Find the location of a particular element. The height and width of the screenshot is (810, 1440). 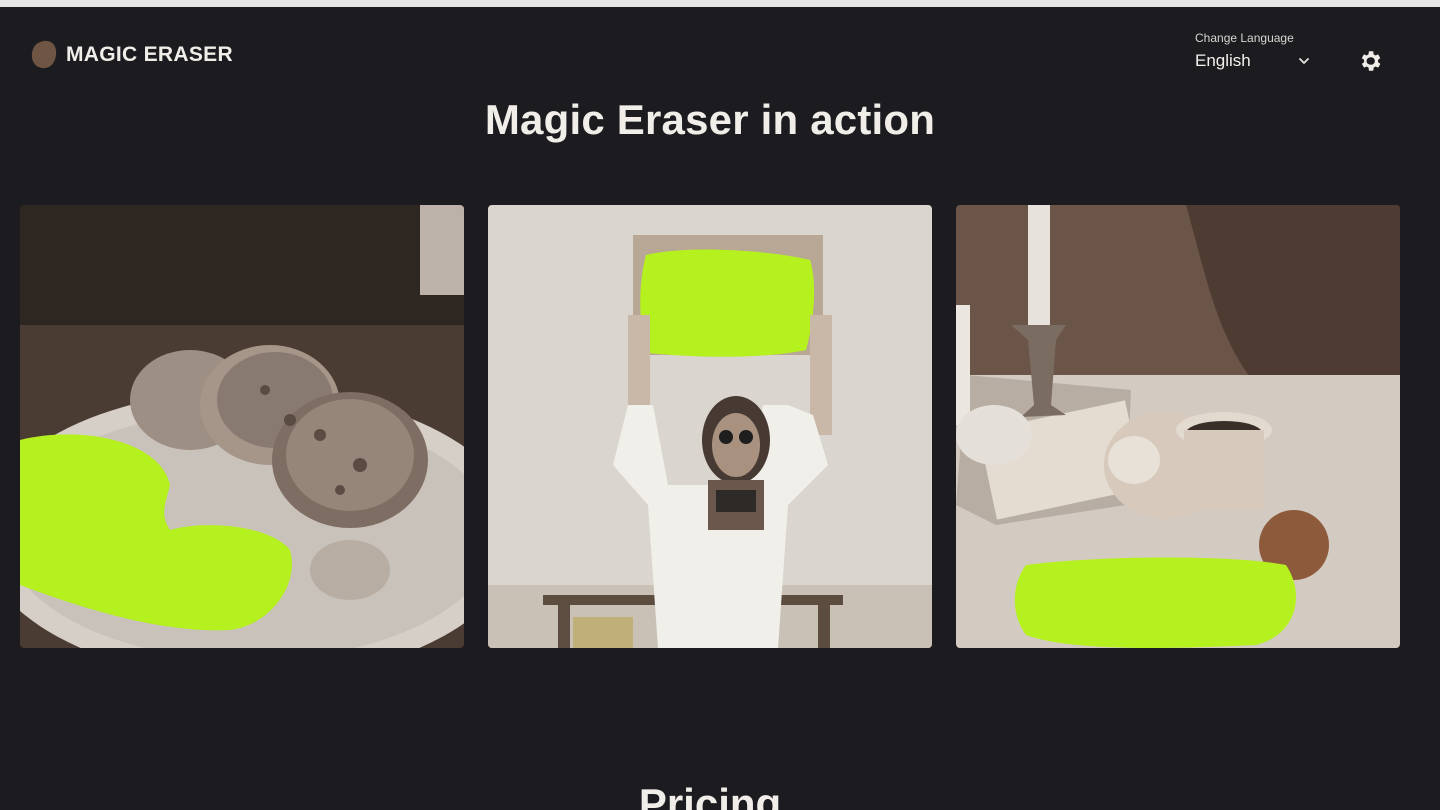

language-switcher: Change Language English is located at coordinates (1255, 51).